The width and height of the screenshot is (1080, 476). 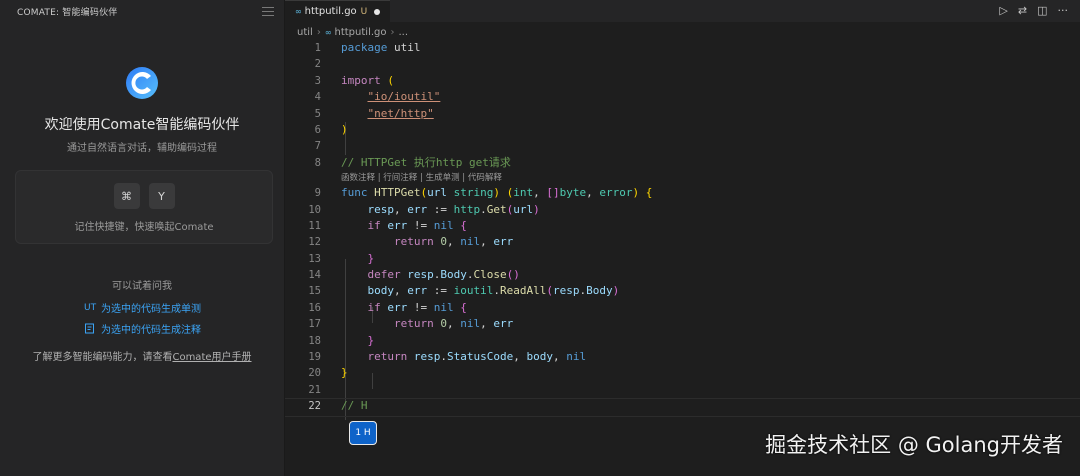 I want to click on compare-changes-icon: ⇄, so click(x=1022, y=11).